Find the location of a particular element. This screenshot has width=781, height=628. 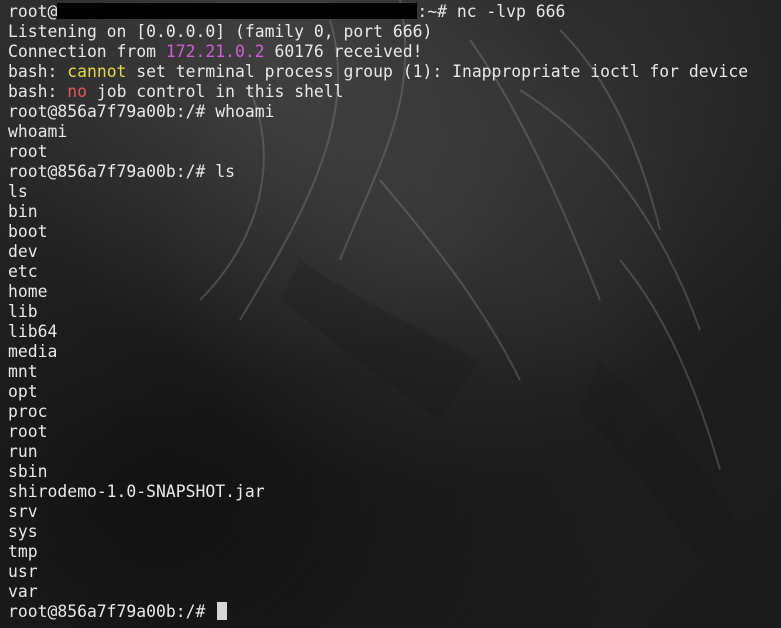

ls-entry: dev is located at coordinates (23, 251).